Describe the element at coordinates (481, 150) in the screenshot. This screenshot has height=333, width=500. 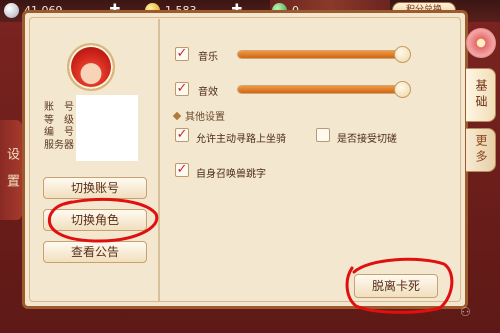
I see `tab-more: 更多` at that location.